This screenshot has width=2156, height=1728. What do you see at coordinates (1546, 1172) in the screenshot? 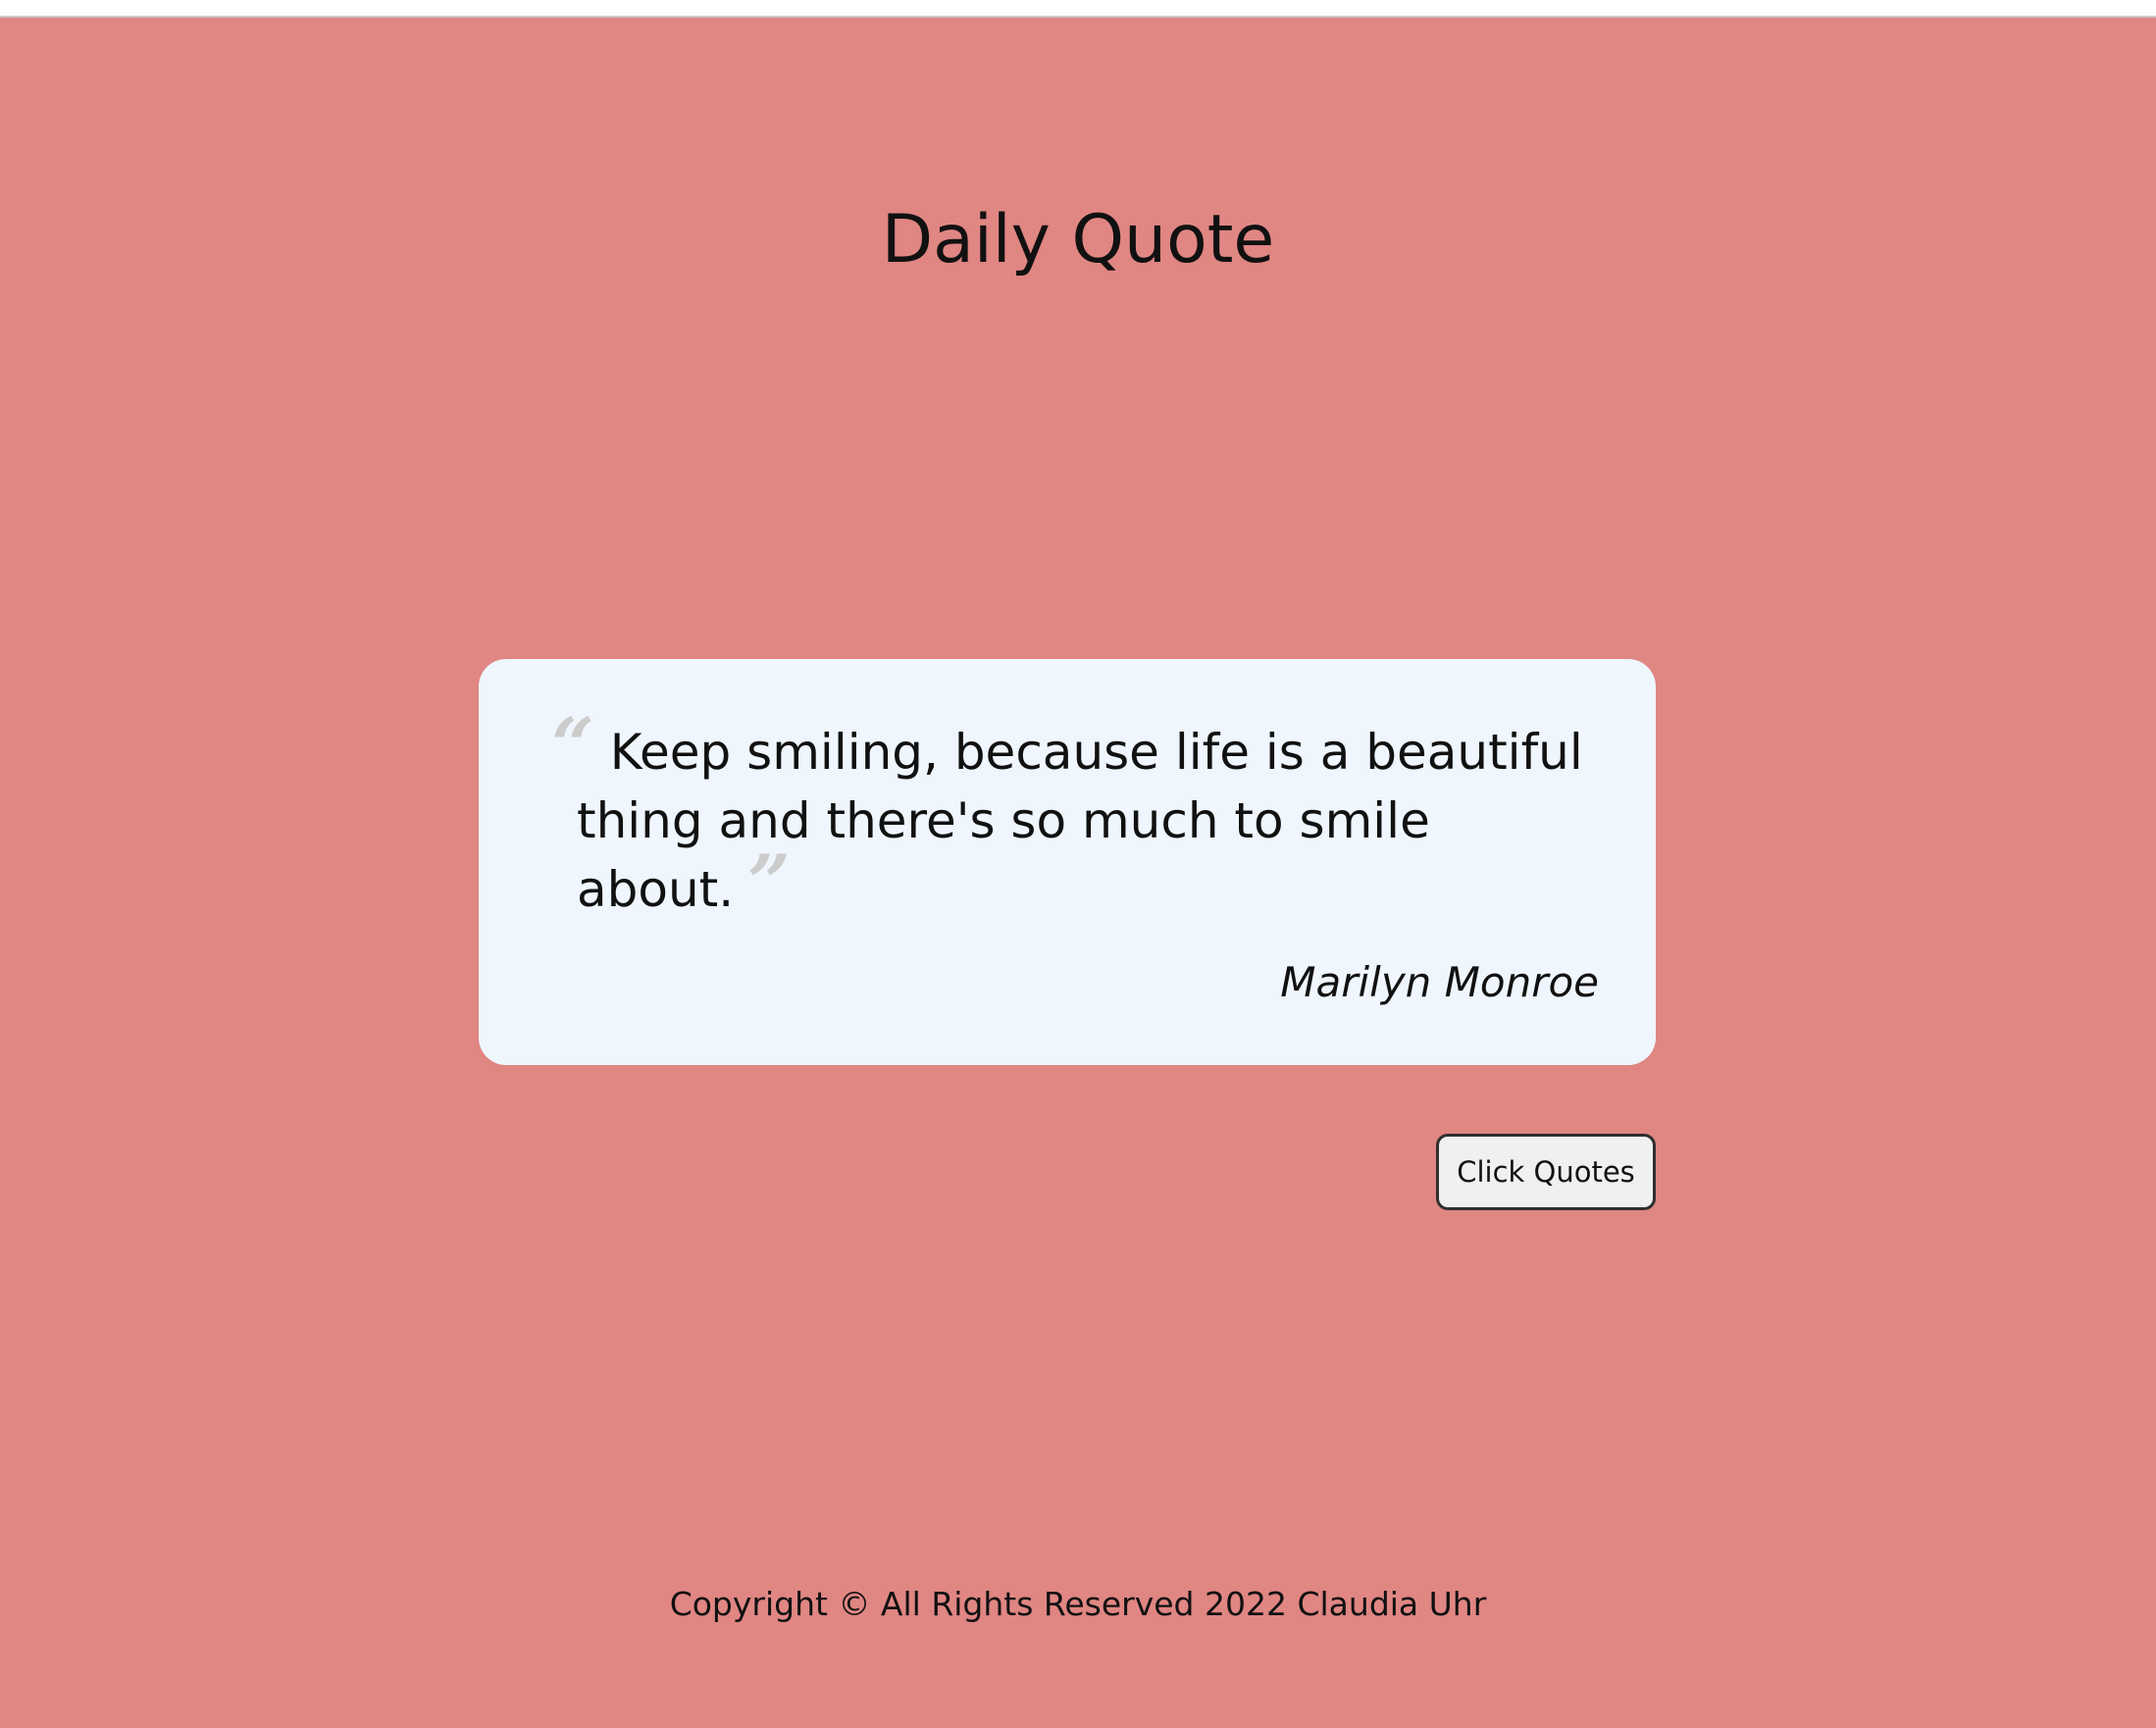
I see `click-quotes-button: Click Quotes` at bounding box center [1546, 1172].